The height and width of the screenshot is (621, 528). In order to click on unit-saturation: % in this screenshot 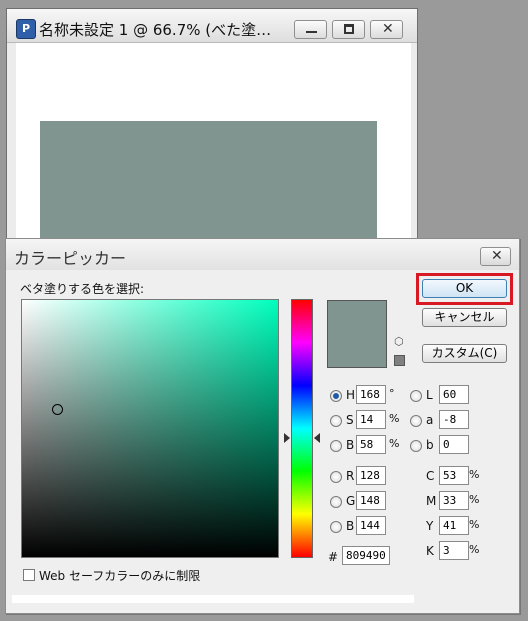, I will do `click(394, 418)`.